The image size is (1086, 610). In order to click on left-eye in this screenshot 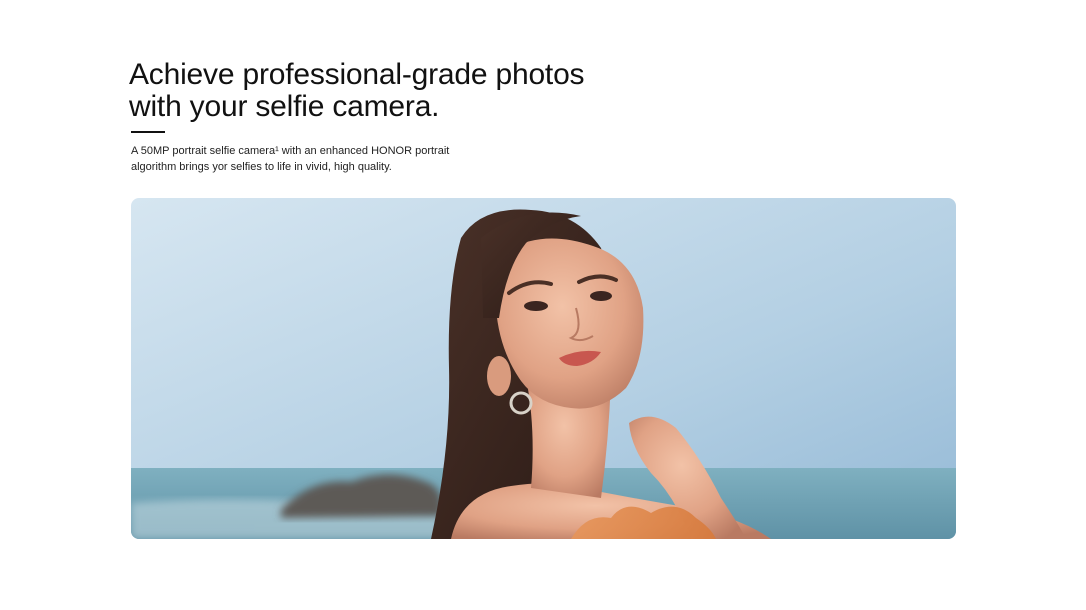, I will do `click(536, 306)`.